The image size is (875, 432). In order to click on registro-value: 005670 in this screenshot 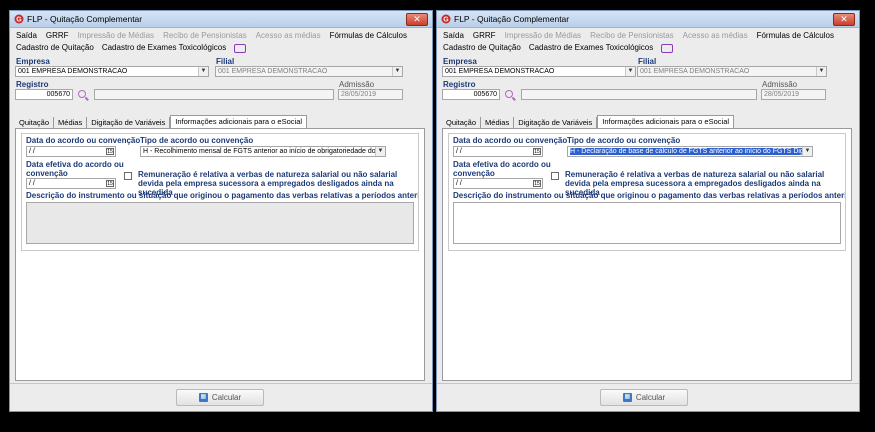, I will do `click(485, 94)`.